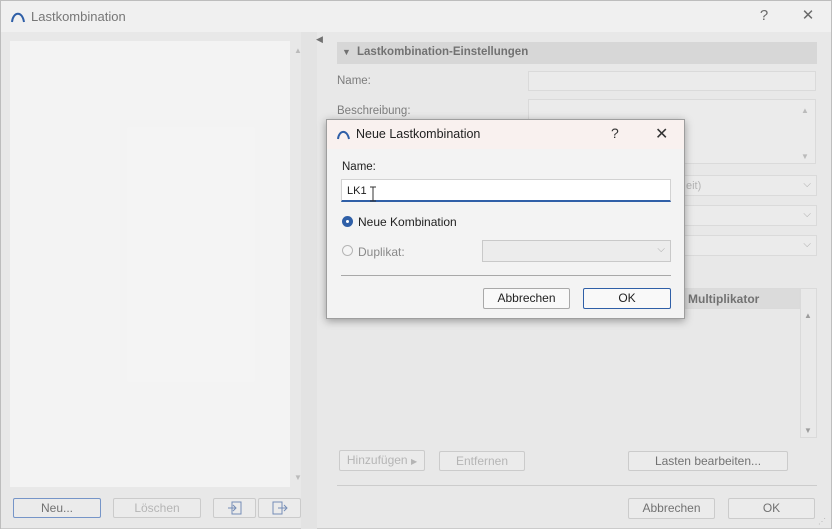 The height and width of the screenshot is (529, 832). Describe the element at coordinates (373, 194) in the screenshot. I see `text-cursor-icon` at that location.